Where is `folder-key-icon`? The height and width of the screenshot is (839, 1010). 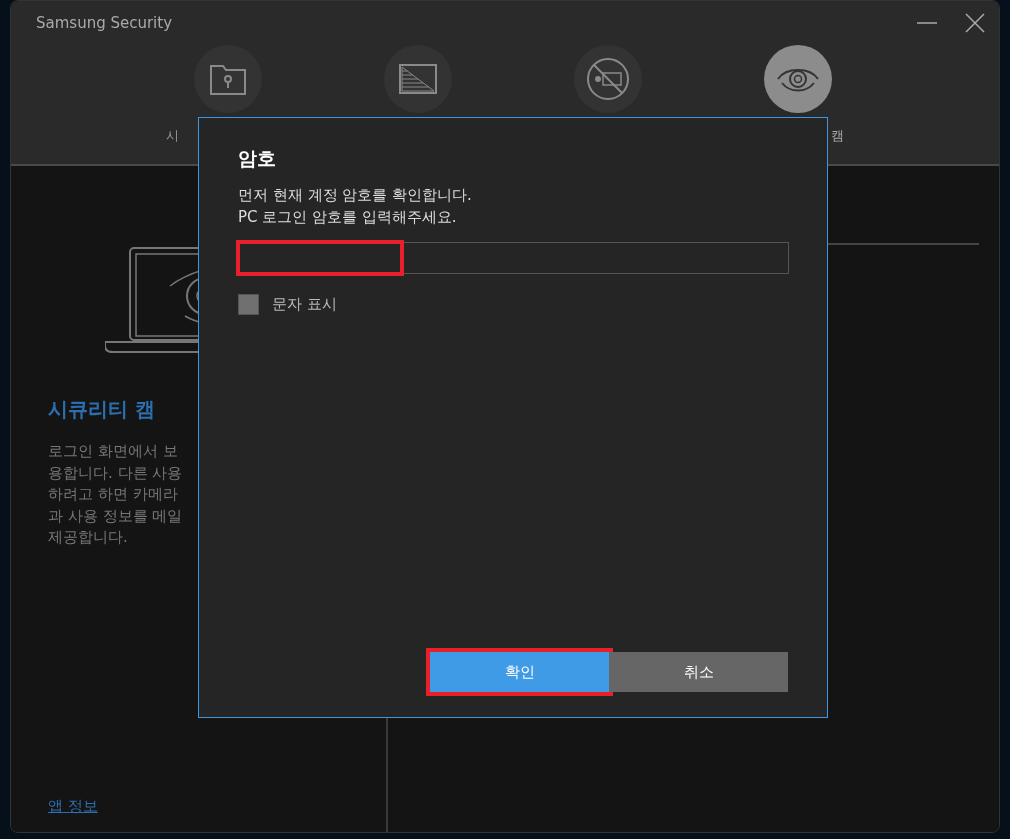
folder-key-icon is located at coordinates (228, 79).